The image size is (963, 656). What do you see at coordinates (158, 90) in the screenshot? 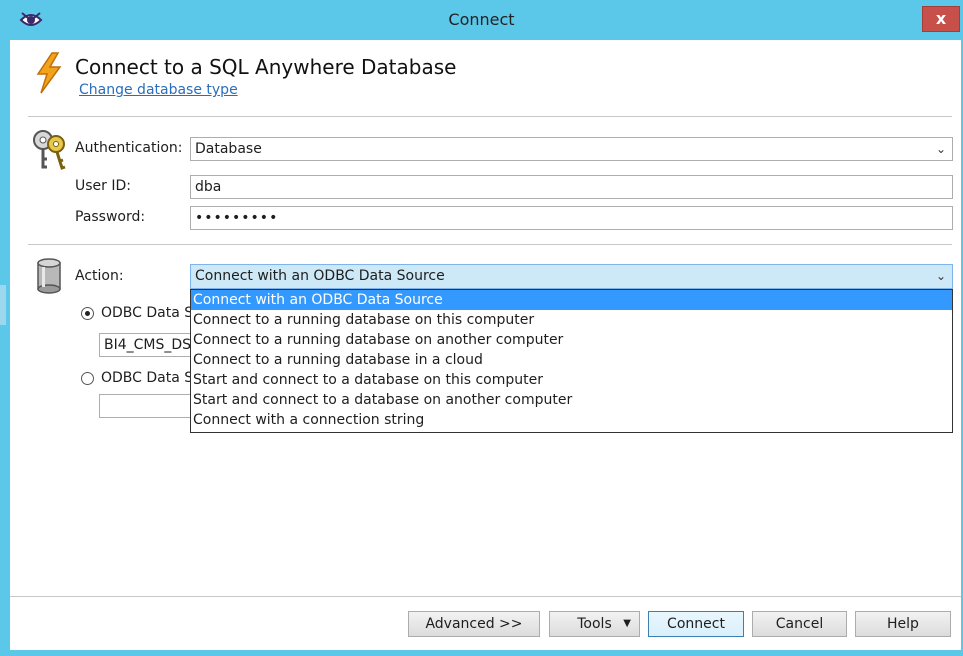
I see `change-database-type-link: Change database type` at bounding box center [158, 90].